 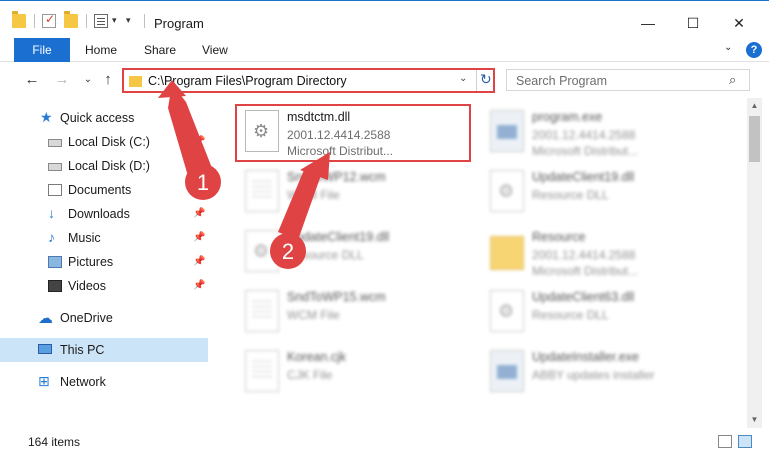 I want to click on document-icon, so click(x=262, y=191).